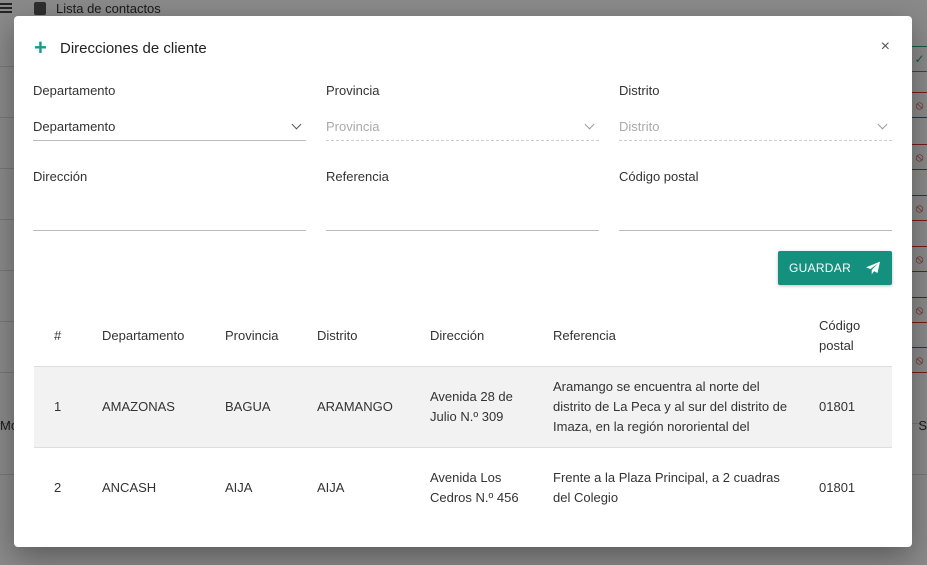 The height and width of the screenshot is (565, 927). I want to click on cell-direccion: Avenida Los Cedros N.º 456, so click(474, 488).